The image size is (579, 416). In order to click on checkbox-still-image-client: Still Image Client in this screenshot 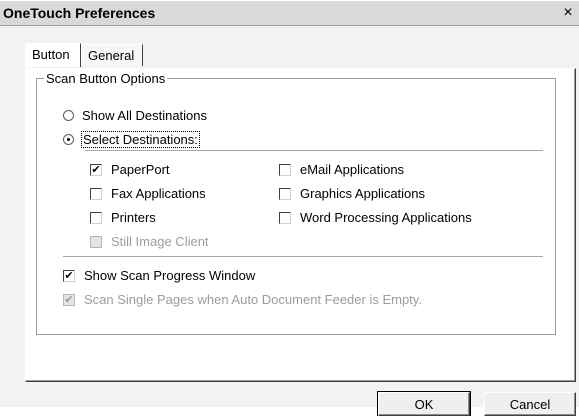, I will do `click(149, 241)`.